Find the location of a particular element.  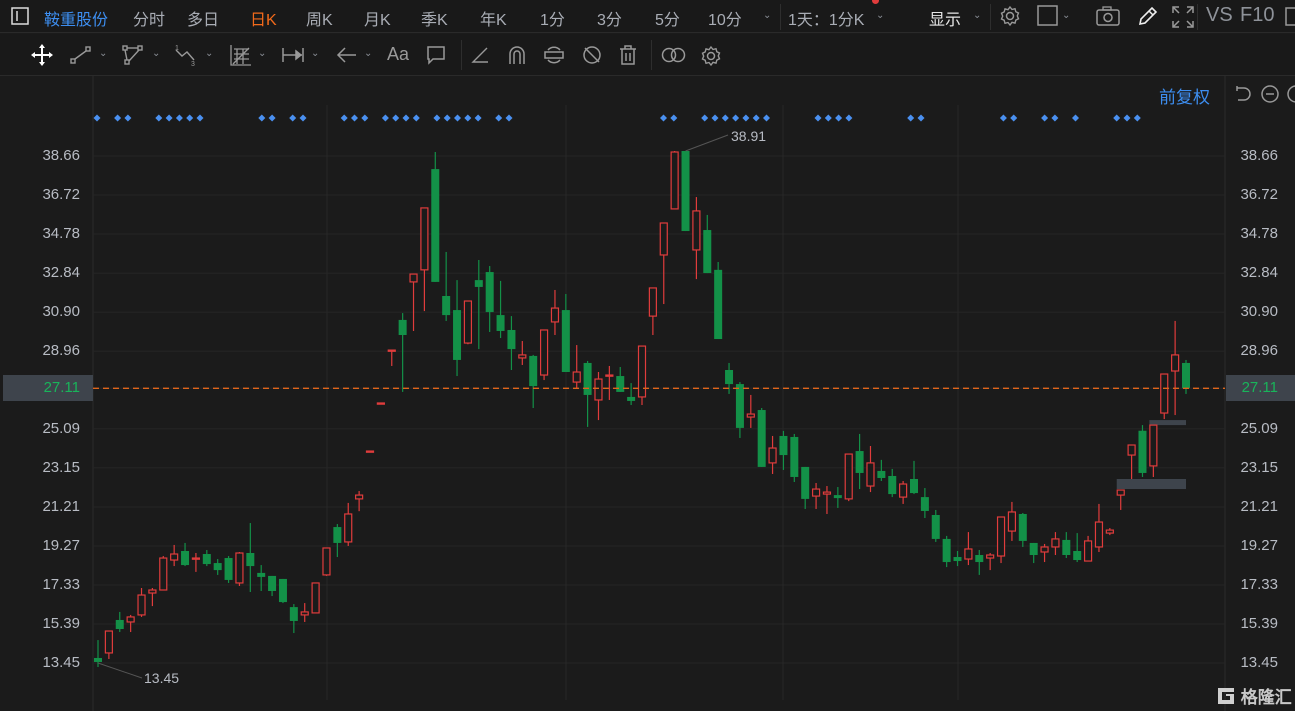

left-axis-tick-label: 15.39 is located at coordinates (61, 623).